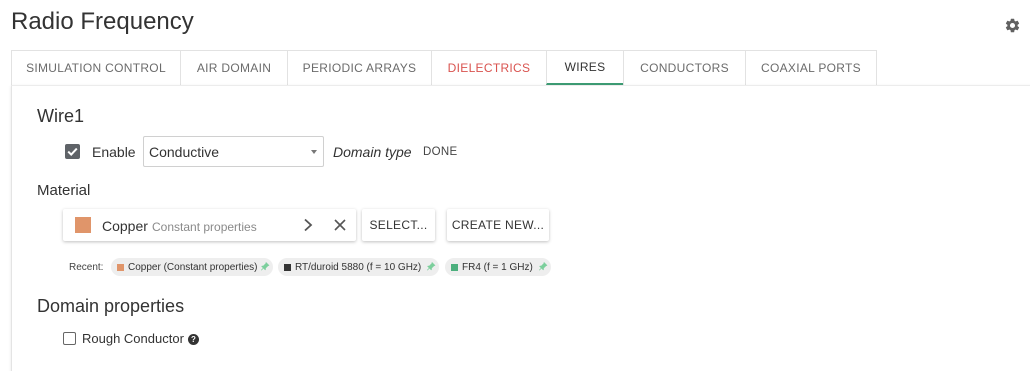  Describe the element at coordinates (314, 152) in the screenshot. I see `caret-down-icon` at that location.